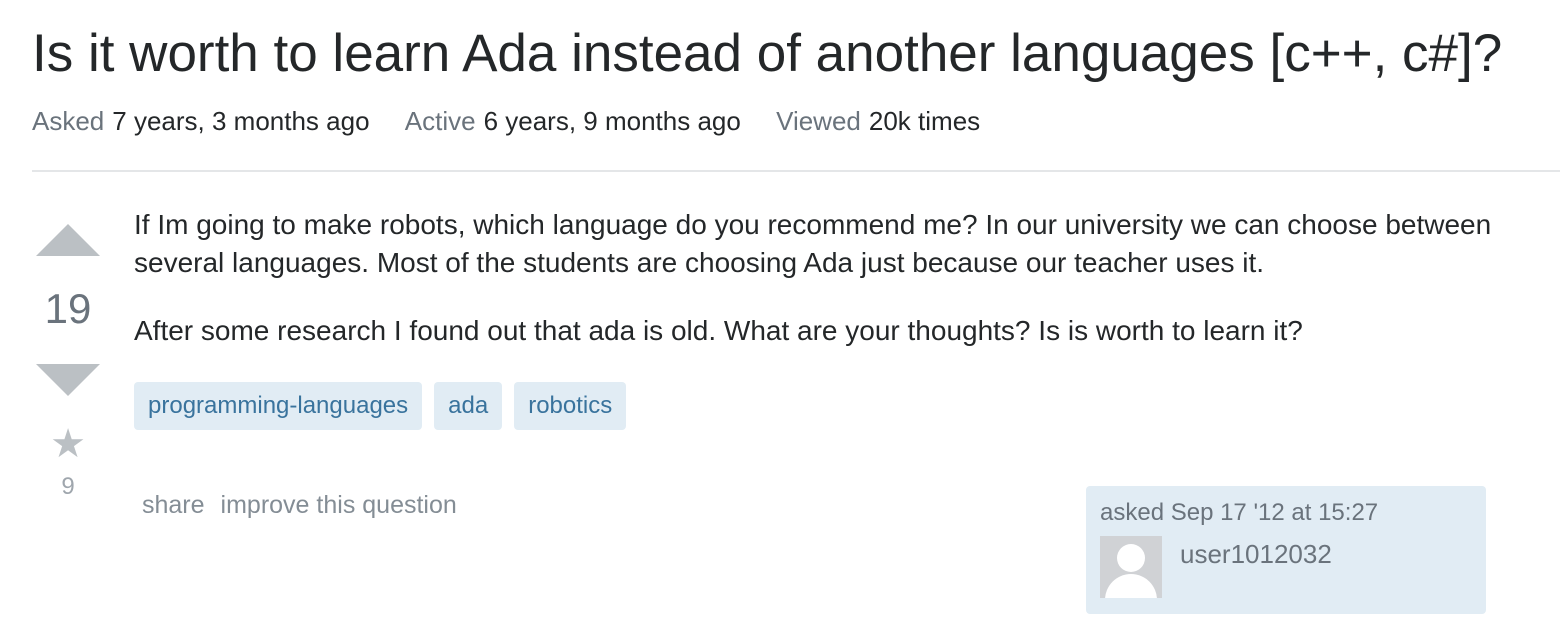 The width and height of the screenshot is (1560, 630). Describe the element at coordinates (1239, 513) in the screenshot. I see `asked-timestamp: asked Sep 17 '12 at 15:27` at that location.